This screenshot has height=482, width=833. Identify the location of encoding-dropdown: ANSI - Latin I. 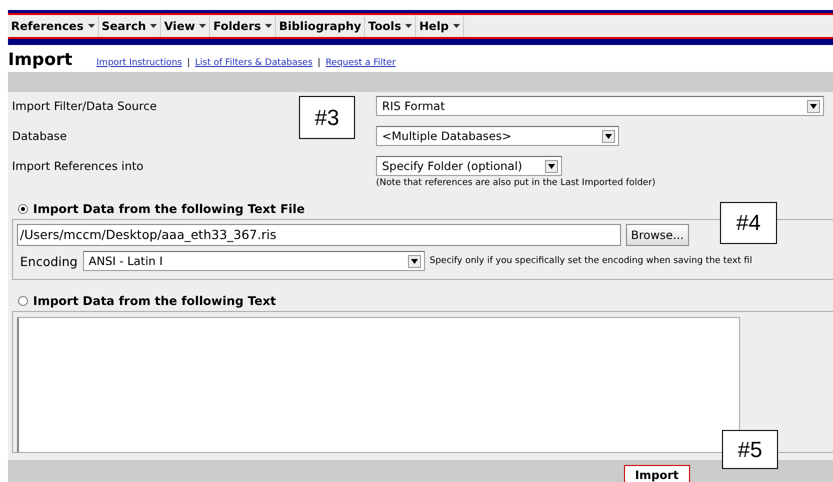
(253, 261).